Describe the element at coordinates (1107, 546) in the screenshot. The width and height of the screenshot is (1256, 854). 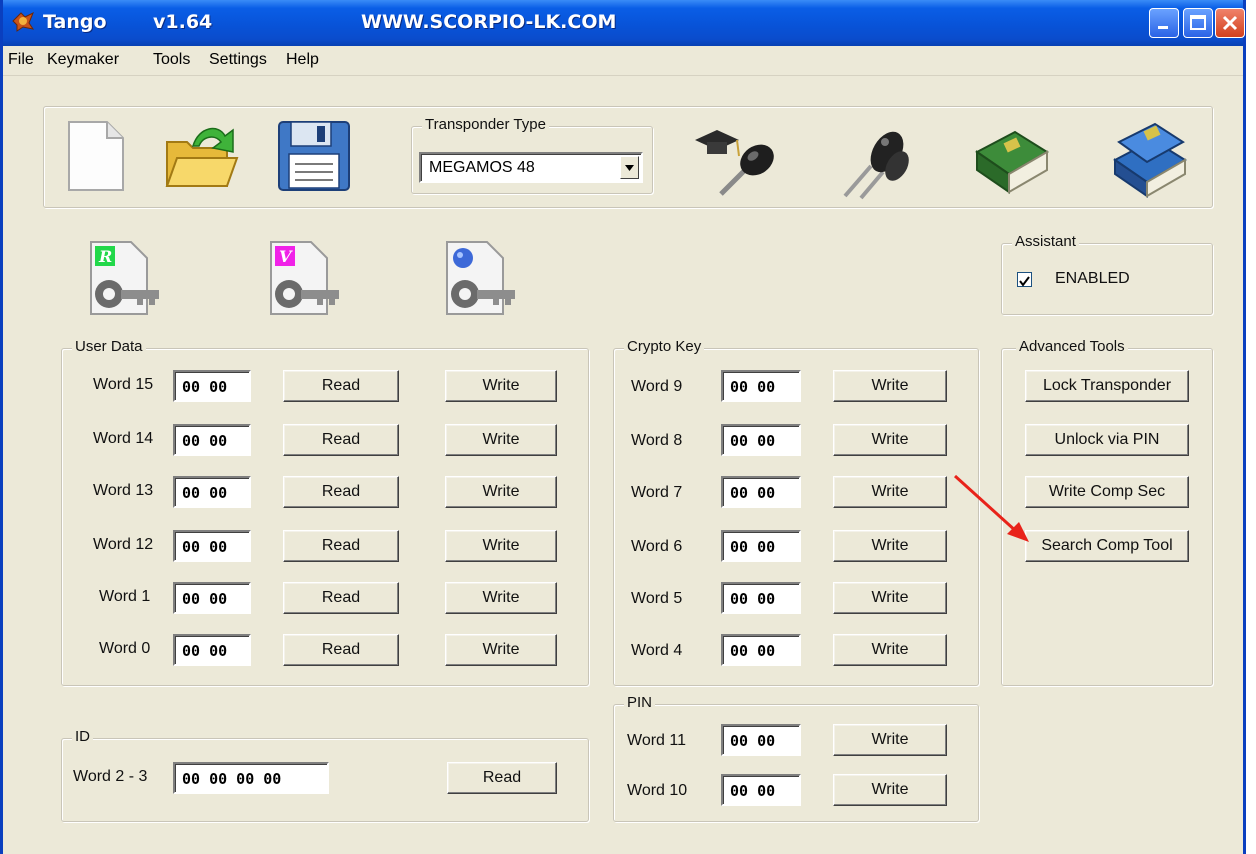
I see `search-comp-tool-button: Search Comp Tool` at that location.